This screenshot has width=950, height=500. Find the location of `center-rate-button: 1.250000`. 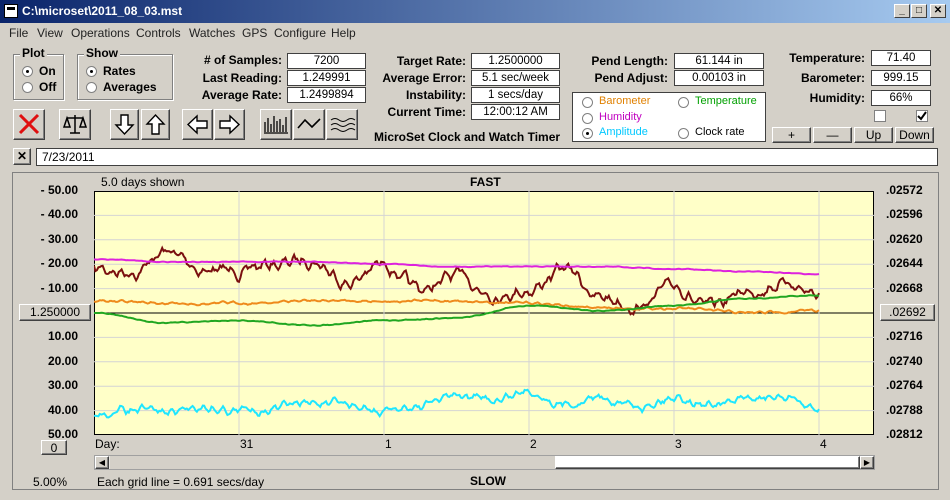

center-rate-button: 1.250000 is located at coordinates (55, 312).